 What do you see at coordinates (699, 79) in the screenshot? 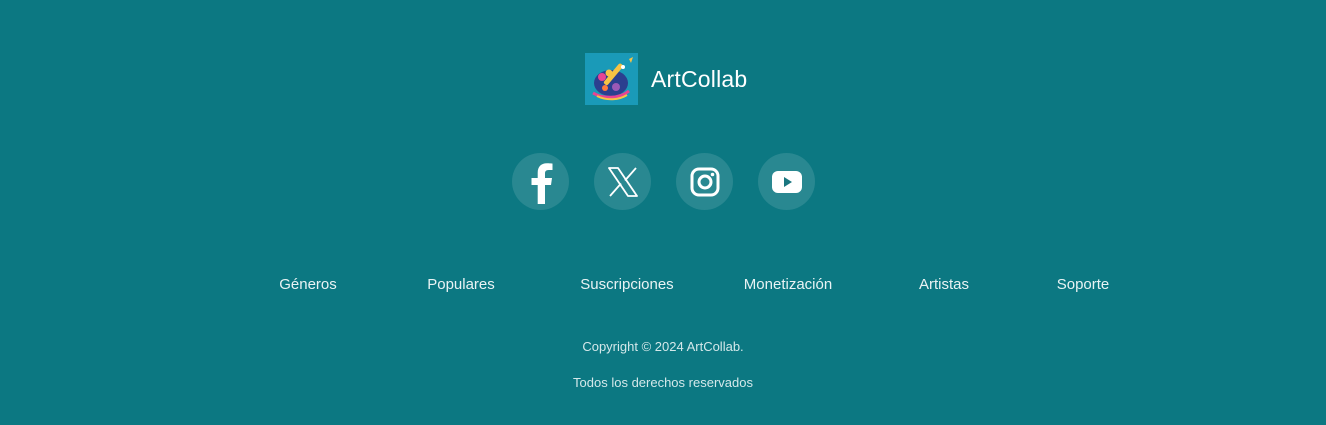
I see `brand-name: ArtCollab` at bounding box center [699, 79].